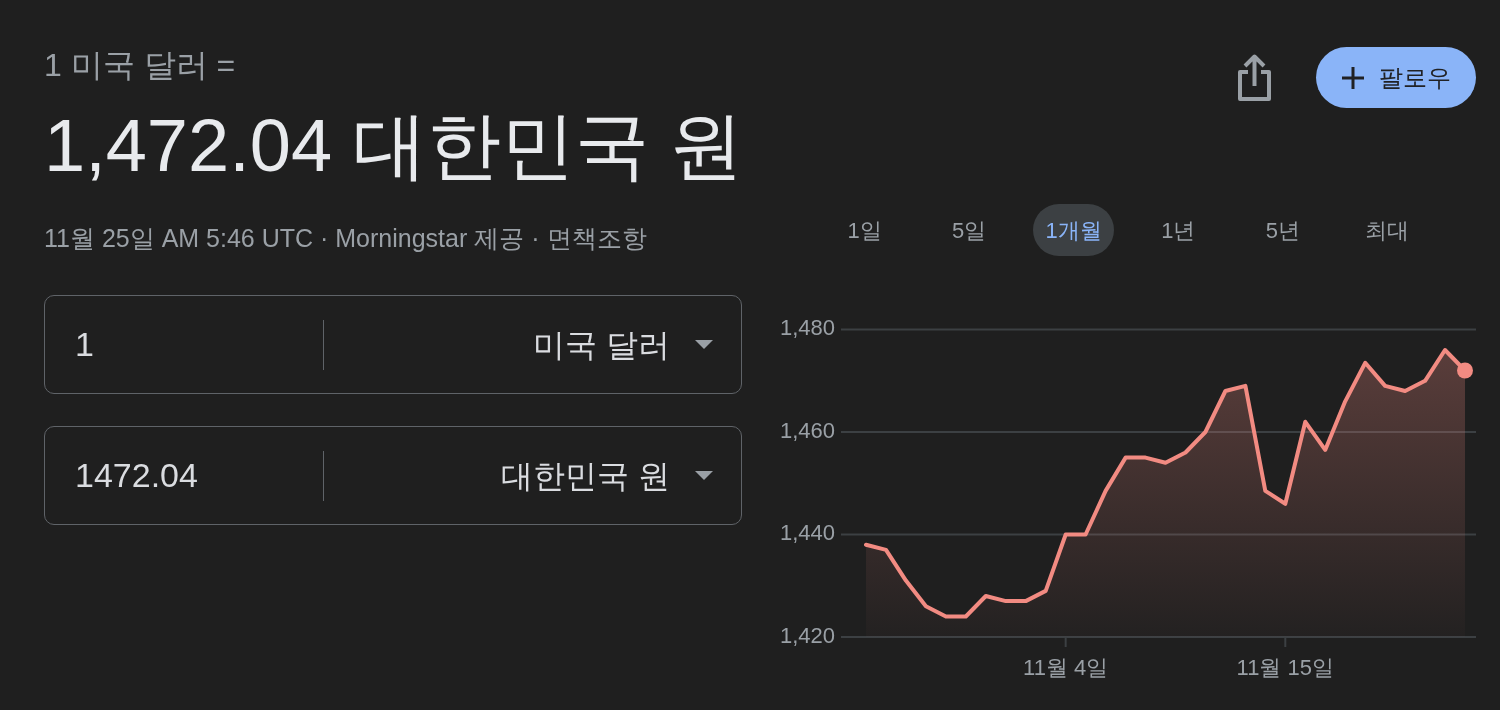 This screenshot has height=710, width=1500. I want to click on y-axis-label: 1,460, so click(807, 430).